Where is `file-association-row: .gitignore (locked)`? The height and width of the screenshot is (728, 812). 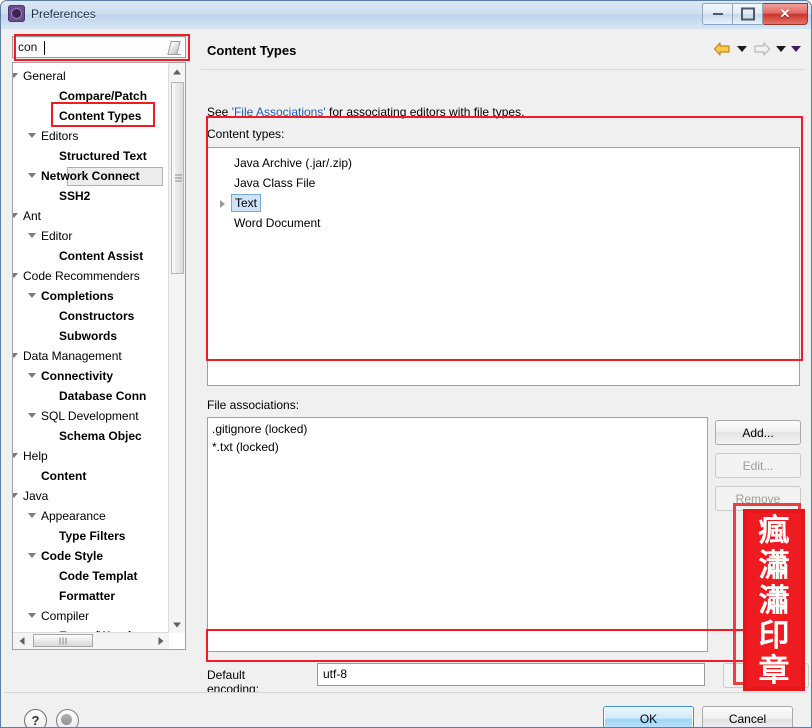
file-association-row: .gitignore (locked) is located at coordinates (259, 429).